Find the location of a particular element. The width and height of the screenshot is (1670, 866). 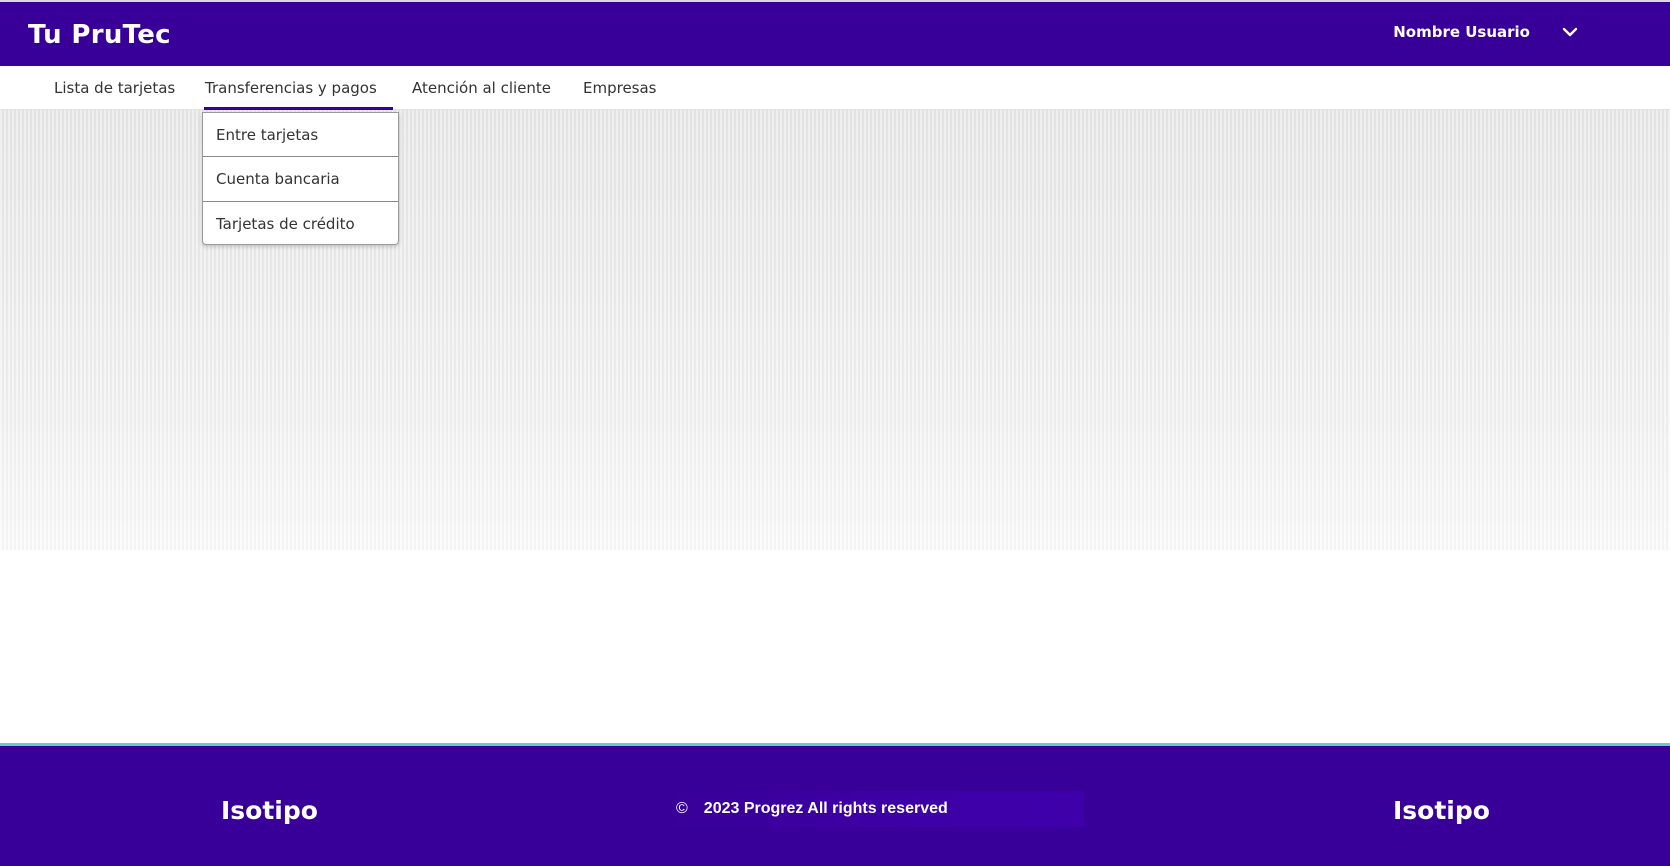

dropdown-item-tarjetas-de-credito: Tarjetas de crédito is located at coordinates (300, 224).